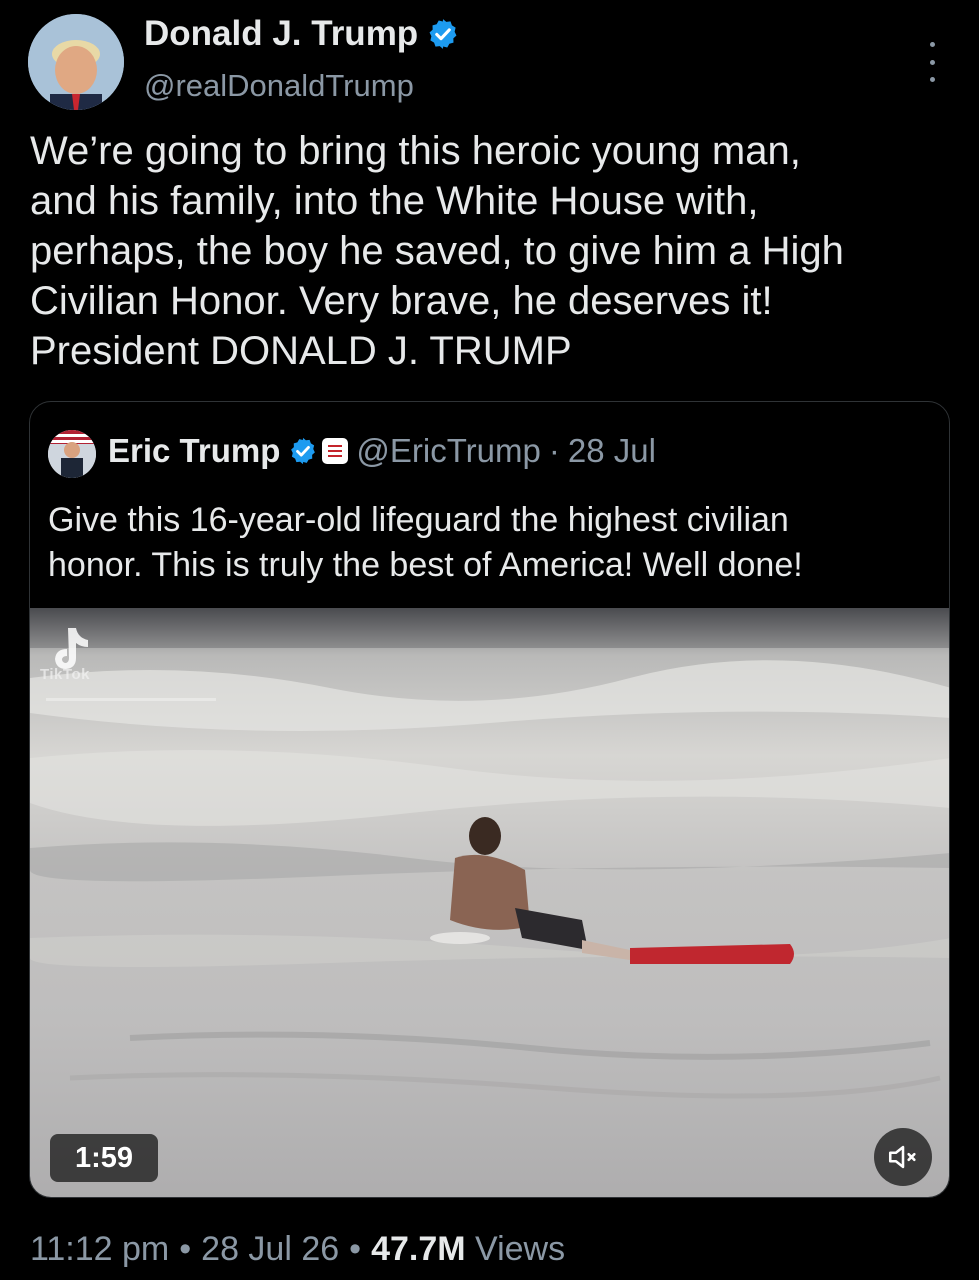 Image resolution: width=979 pixels, height=1280 pixels. I want to click on quoted-header: Eric Trump @EricTrump · 28 Jul, so click(382, 451).